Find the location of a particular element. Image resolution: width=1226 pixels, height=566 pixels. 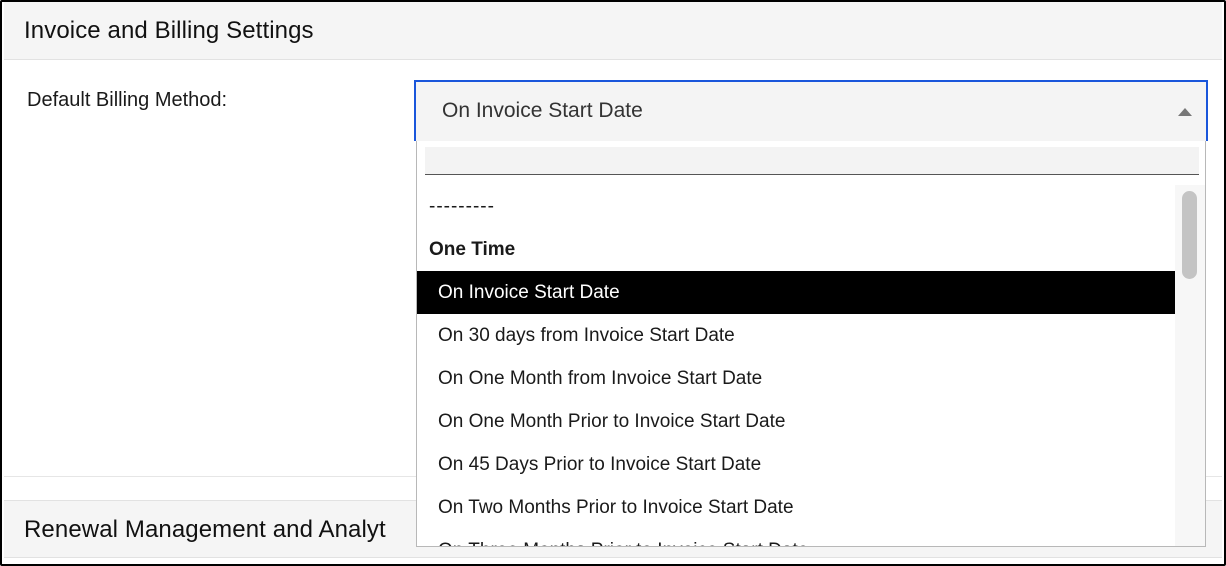

default-billing-method-label: Default Billing Method: is located at coordinates (127, 100).